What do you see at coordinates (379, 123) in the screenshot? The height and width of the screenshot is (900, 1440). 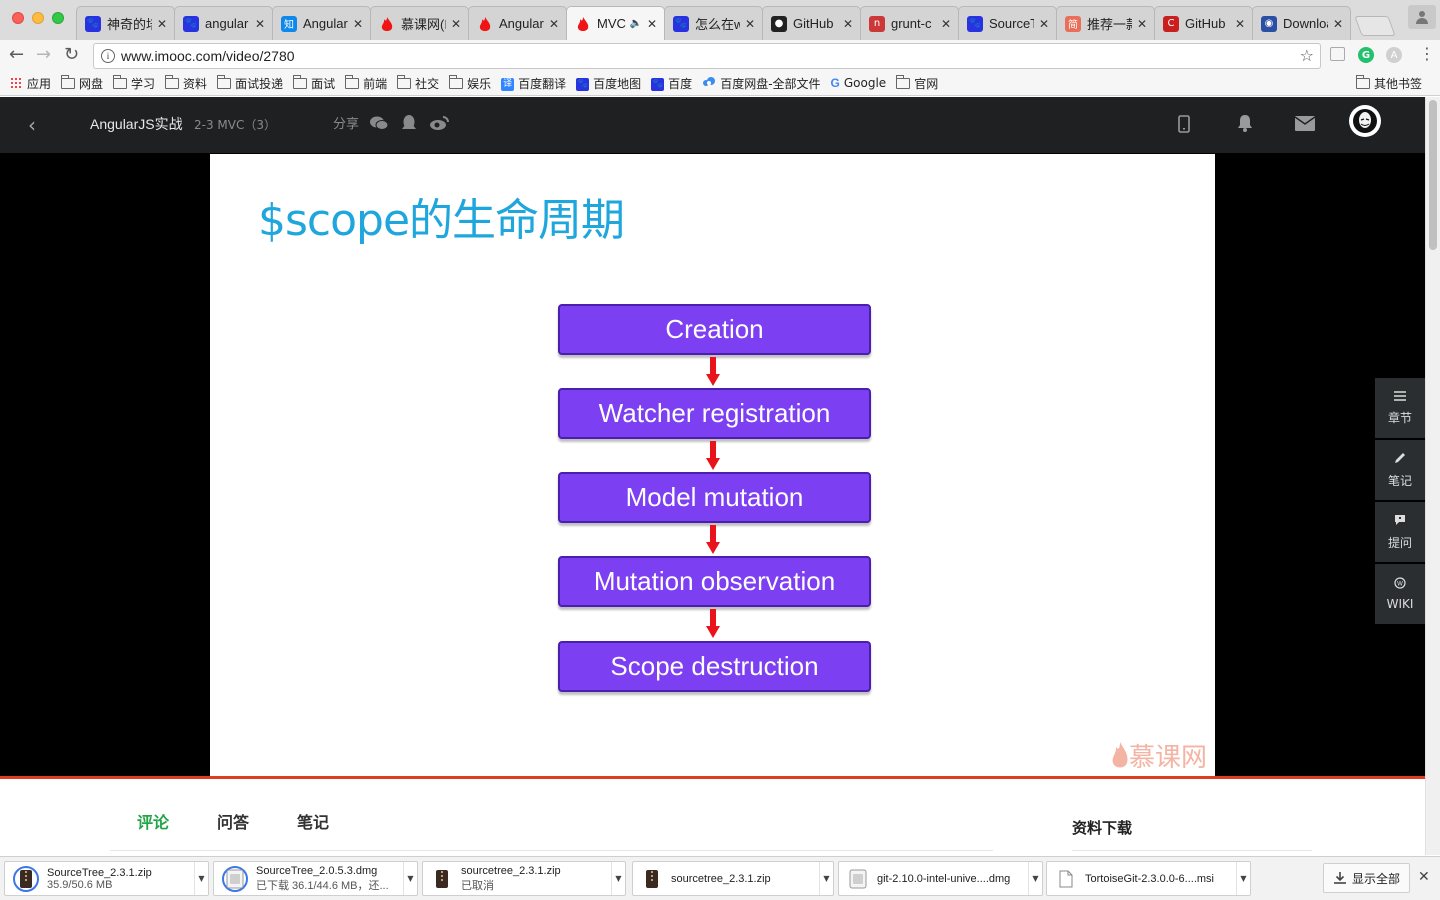 I see `wechat-icon` at bounding box center [379, 123].